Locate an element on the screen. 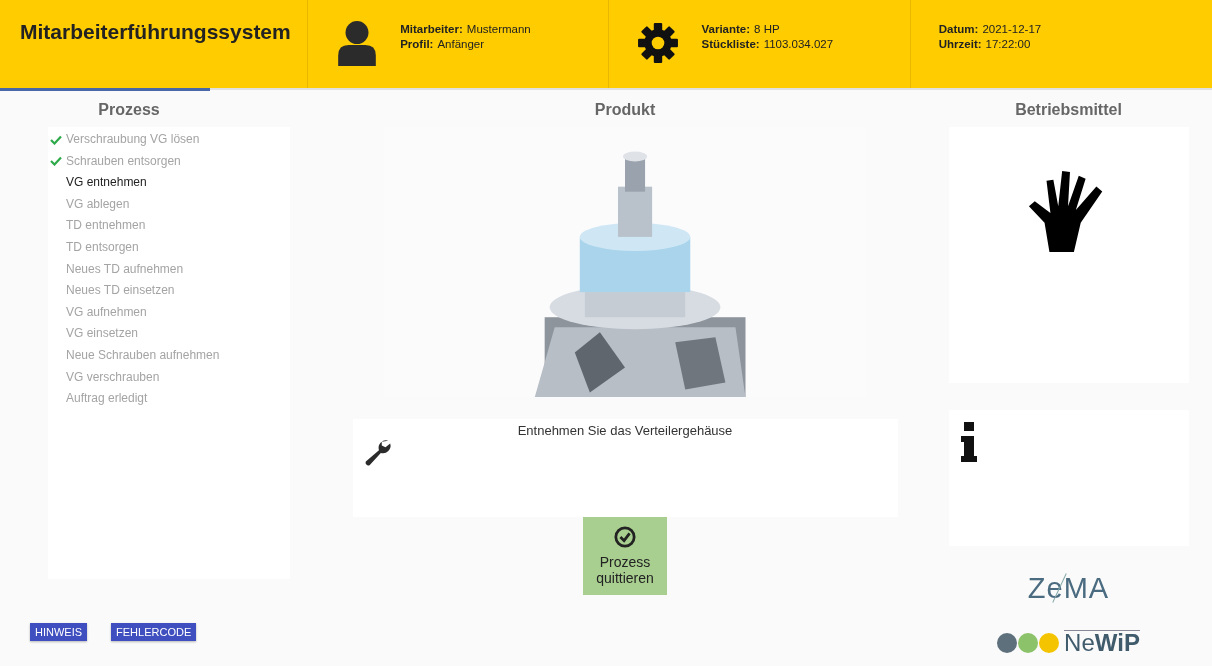 Image resolution: width=1212 pixels, height=666 pixels. betriebsmittel-tab: Betriebsmittel is located at coordinates (1068, 108).